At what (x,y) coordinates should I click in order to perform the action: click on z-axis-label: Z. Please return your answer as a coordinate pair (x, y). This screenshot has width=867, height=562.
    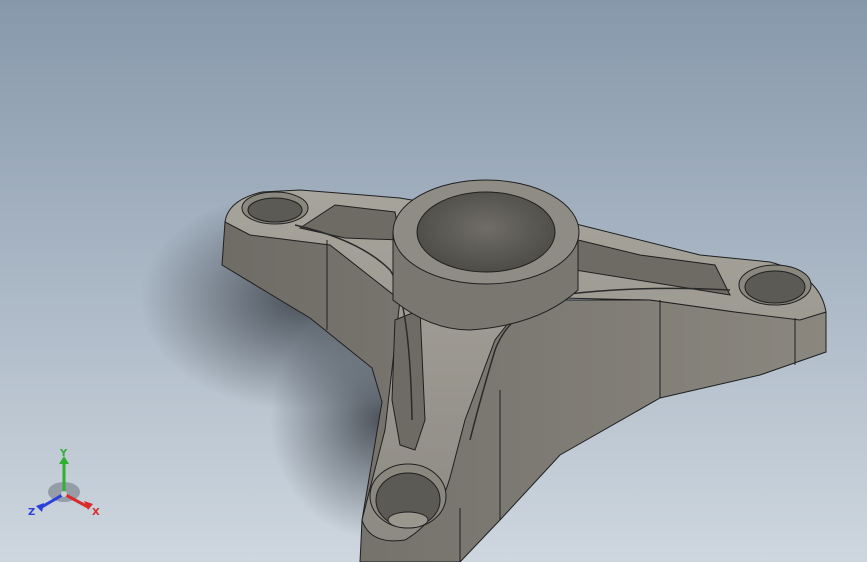
    Looking at the image, I should click on (31, 512).